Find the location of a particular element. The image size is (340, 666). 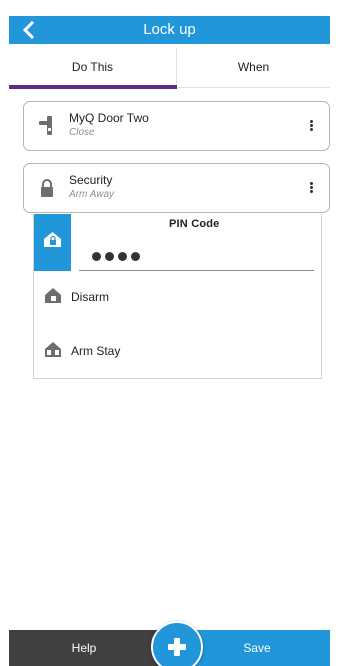

action-state: Close is located at coordinates (82, 132).